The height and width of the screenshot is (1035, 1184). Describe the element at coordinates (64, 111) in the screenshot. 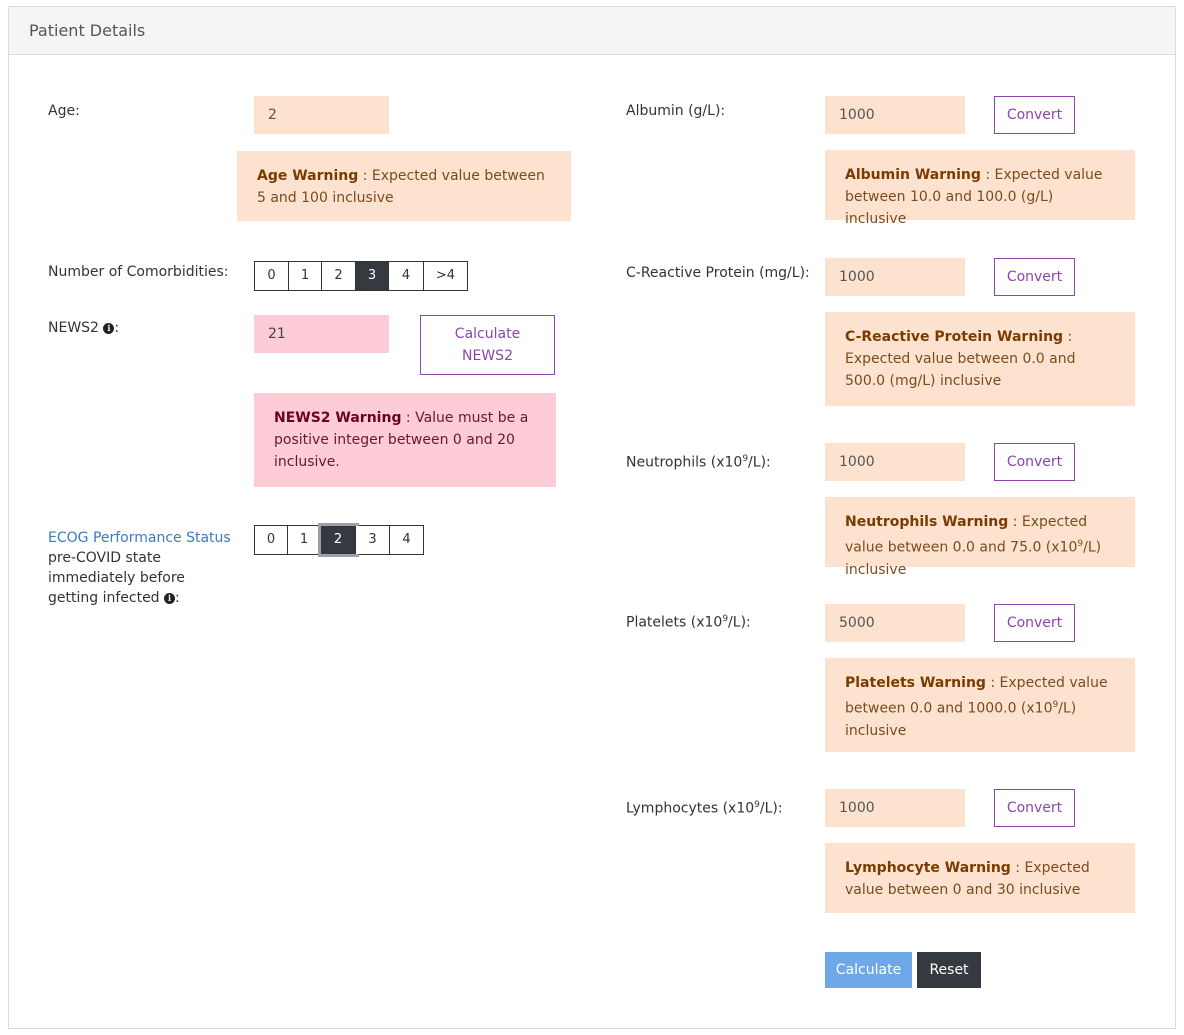

I see `age-label: Age:` at that location.